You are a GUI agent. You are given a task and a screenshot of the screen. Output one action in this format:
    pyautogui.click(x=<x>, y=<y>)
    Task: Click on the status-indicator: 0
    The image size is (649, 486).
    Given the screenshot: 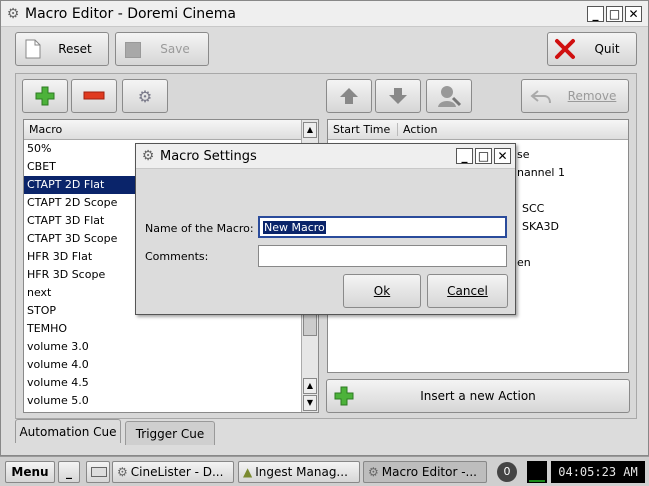 What is the action you would take?
    pyautogui.click(x=507, y=472)
    